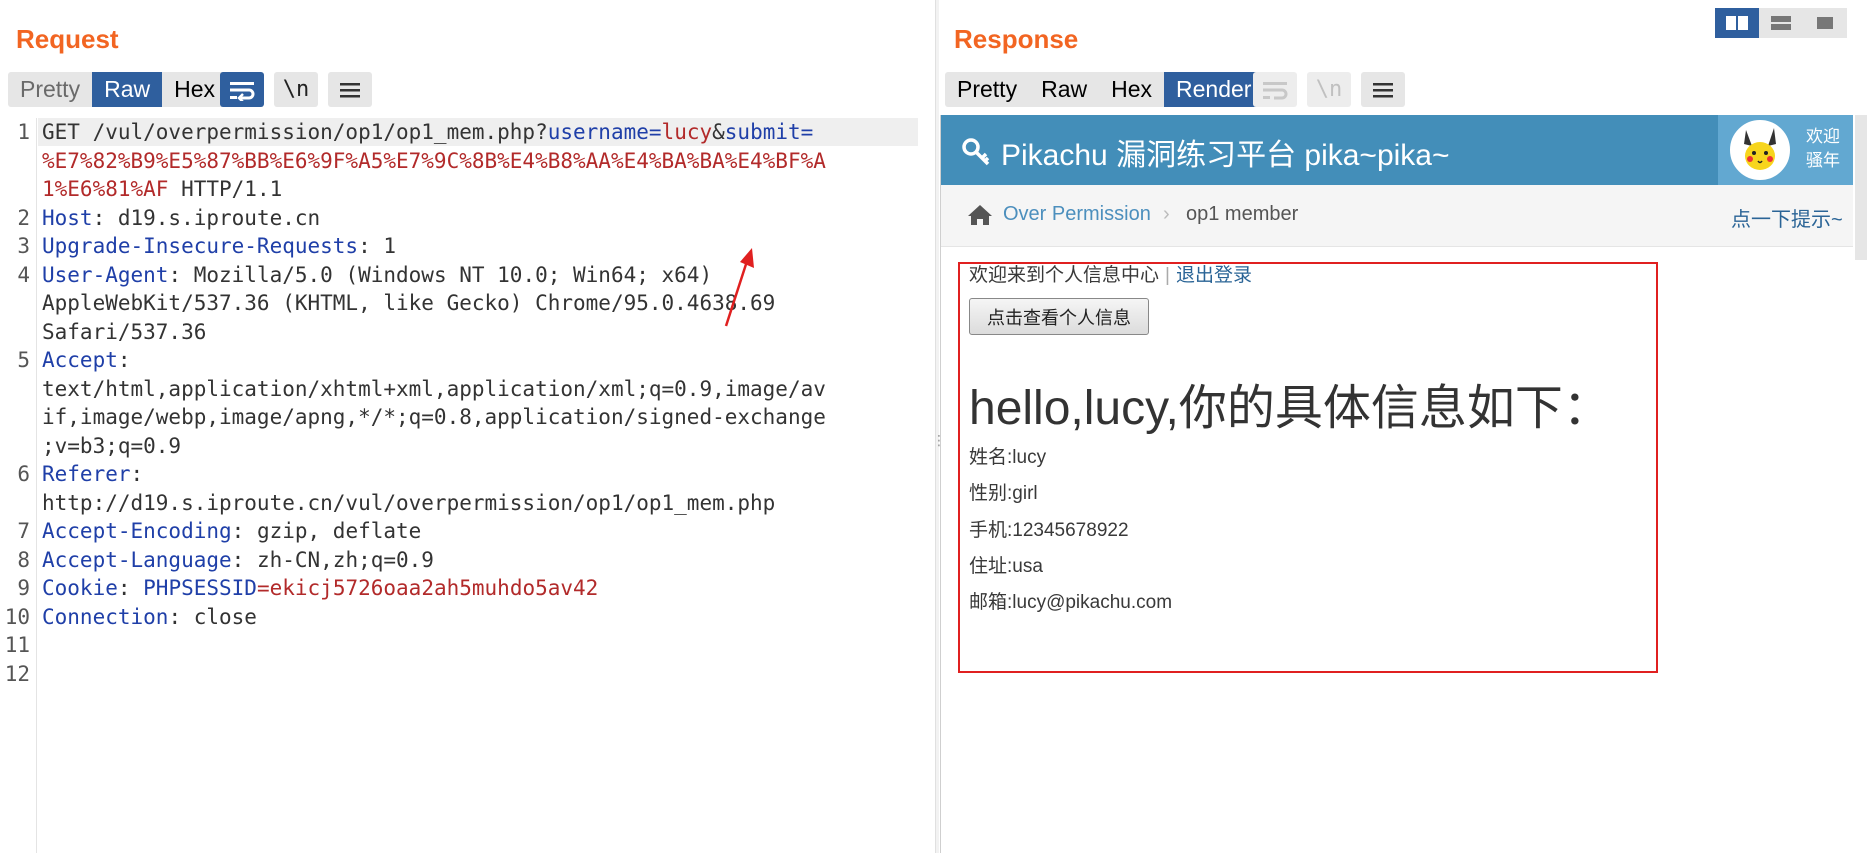 The width and height of the screenshot is (1876, 853). What do you see at coordinates (1166, 214) in the screenshot?
I see `breadcrumb-sep: ›` at bounding box center [1166, 214].